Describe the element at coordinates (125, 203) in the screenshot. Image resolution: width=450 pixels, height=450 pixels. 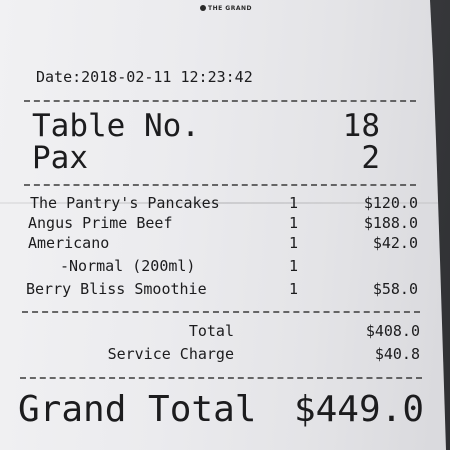
I see `item-name: The Pantry's Pancakes` at that location.